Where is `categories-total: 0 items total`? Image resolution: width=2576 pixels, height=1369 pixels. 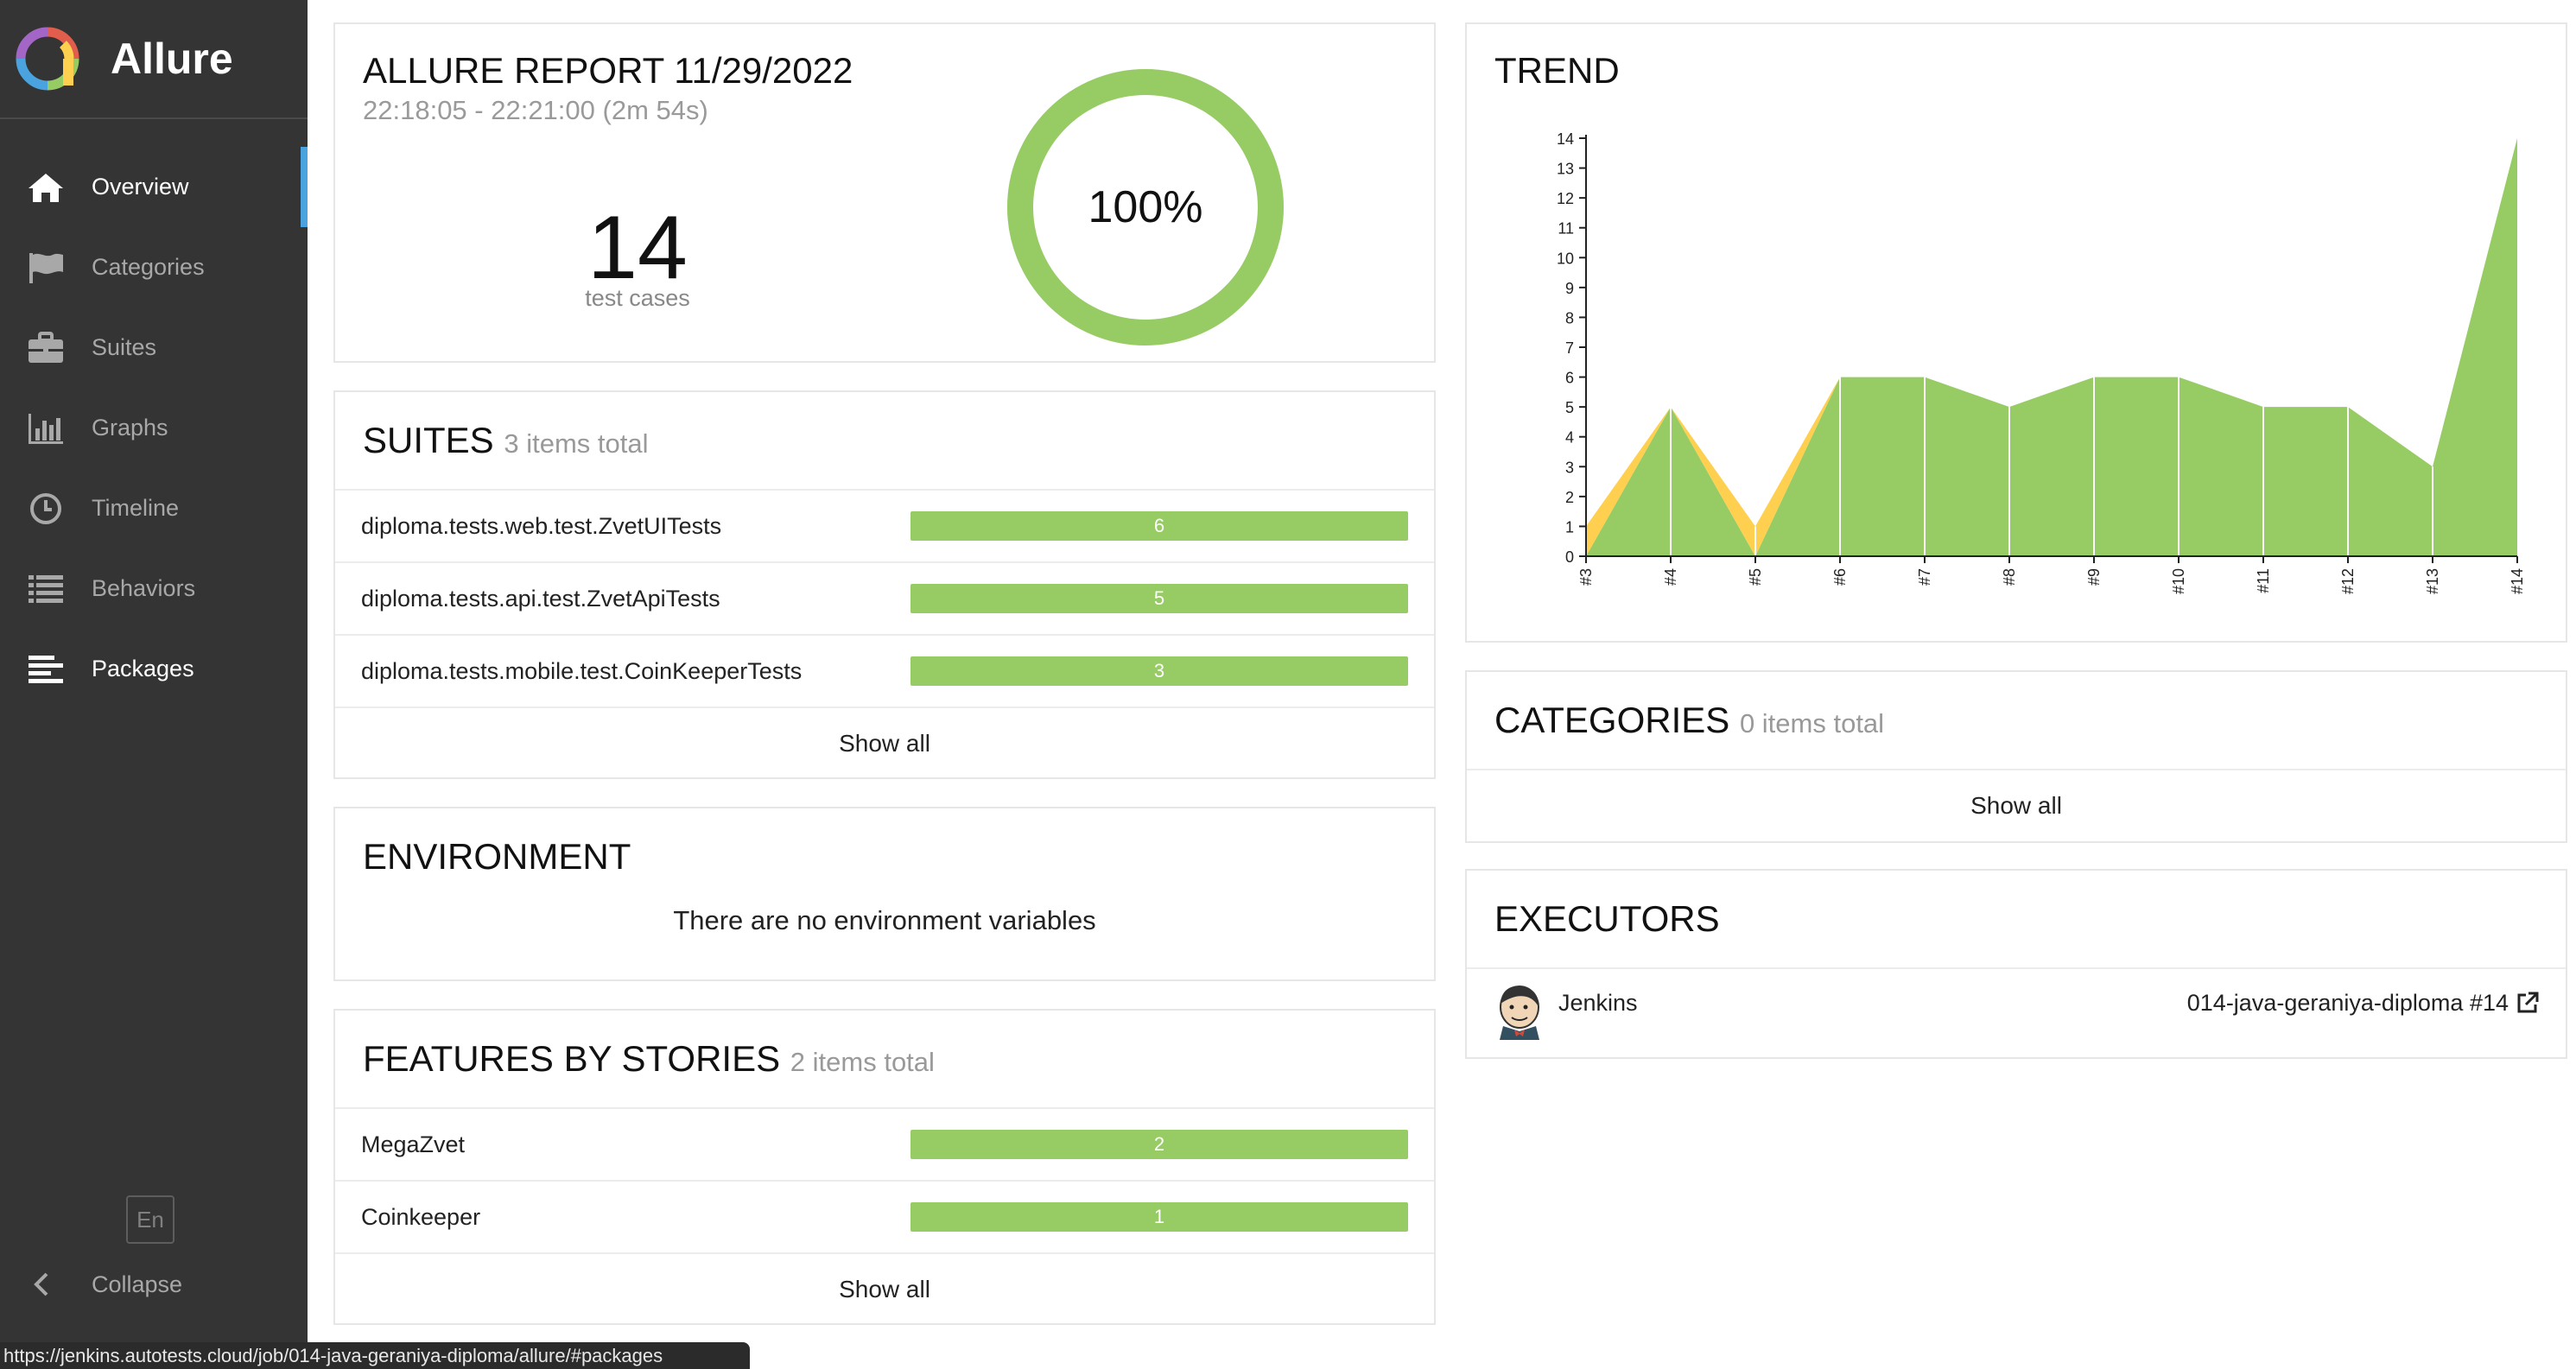 categories-total: 0 items total is located at coordinates (1812, 723).